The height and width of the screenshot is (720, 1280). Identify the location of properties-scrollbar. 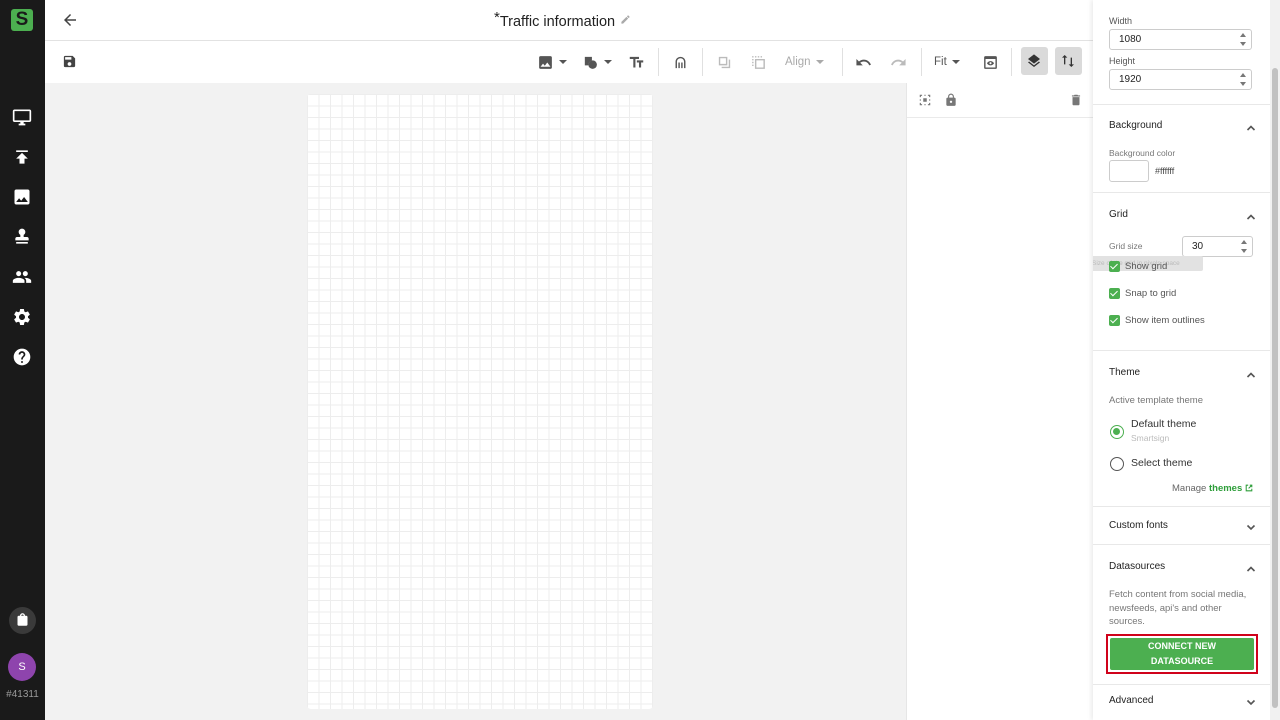
(1275, 360).